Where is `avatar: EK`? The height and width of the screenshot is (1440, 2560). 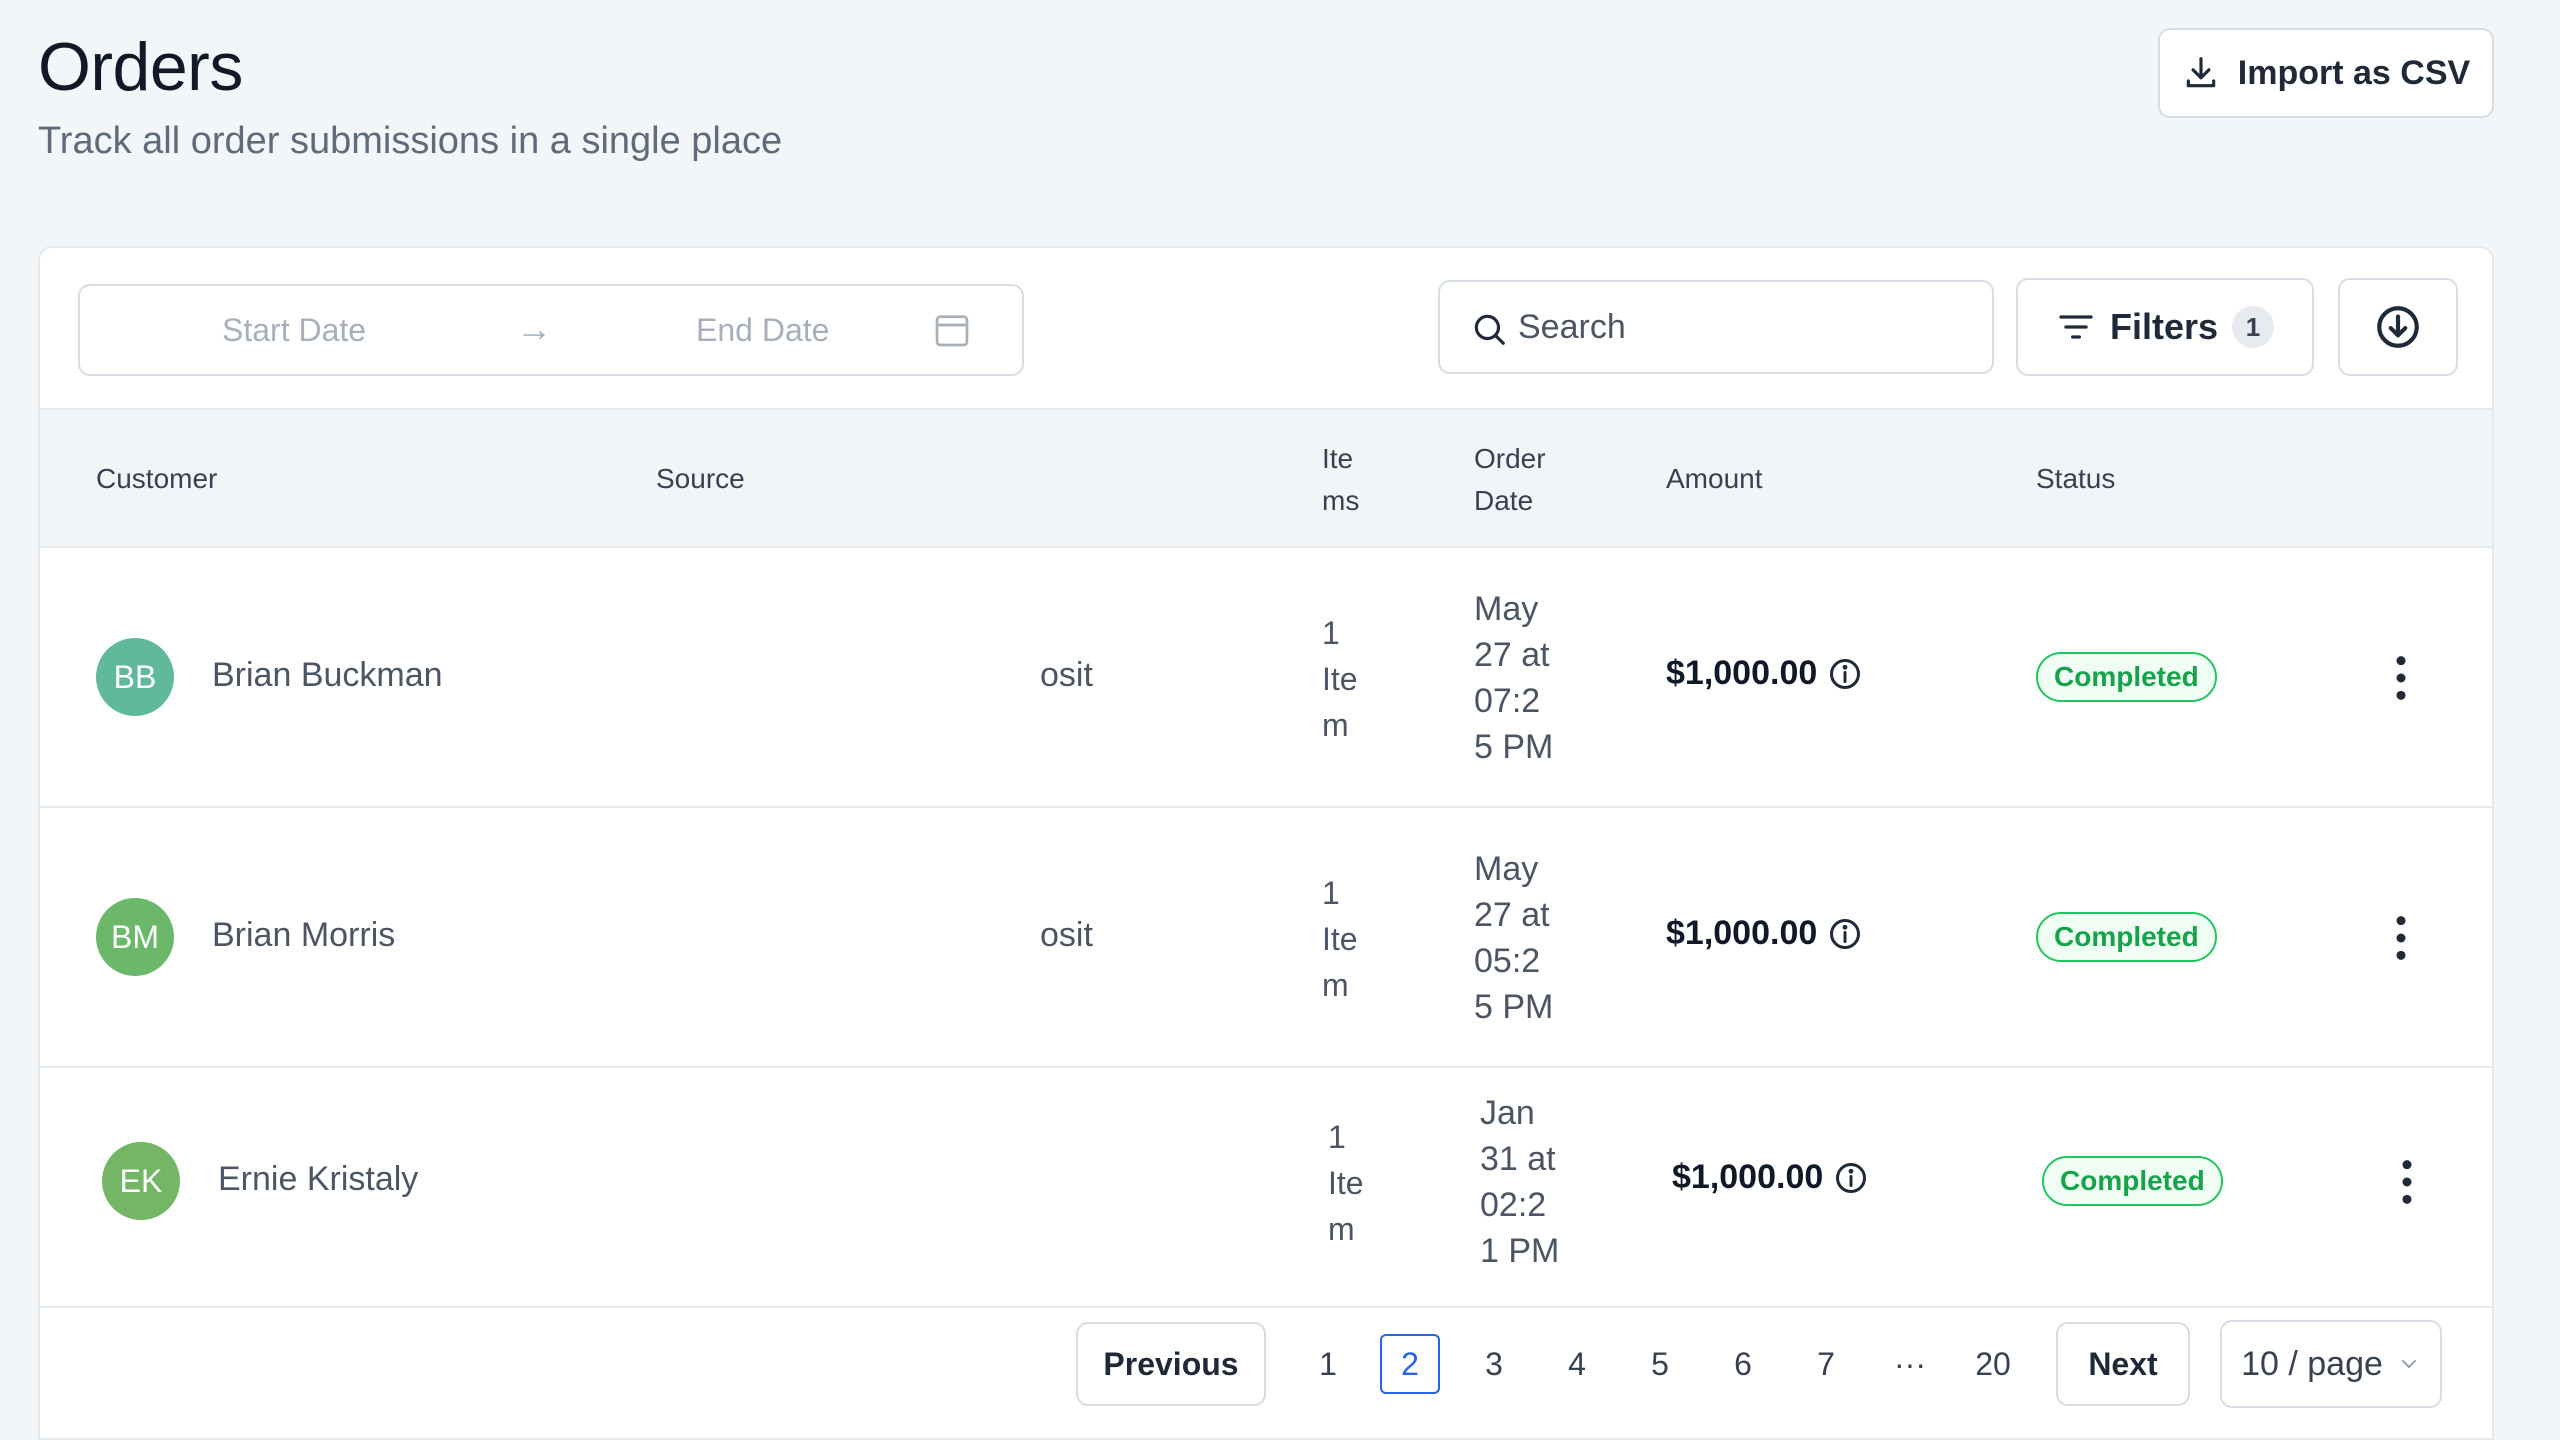
avatar: EK is located at coordinates (141, 1181).